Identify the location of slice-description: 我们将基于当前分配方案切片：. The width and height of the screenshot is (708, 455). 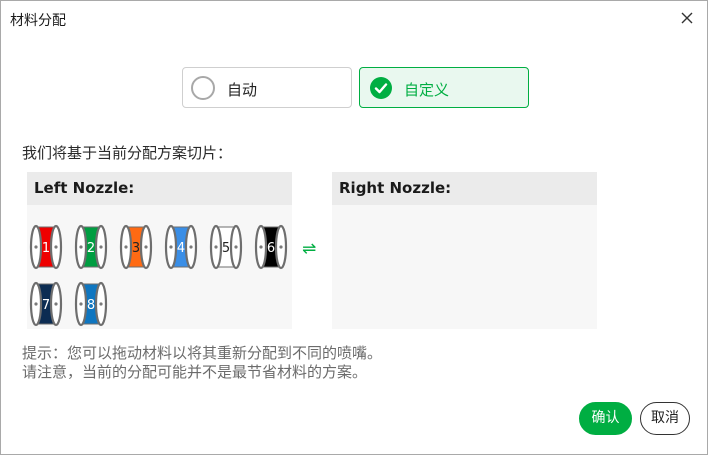
(127, 153).